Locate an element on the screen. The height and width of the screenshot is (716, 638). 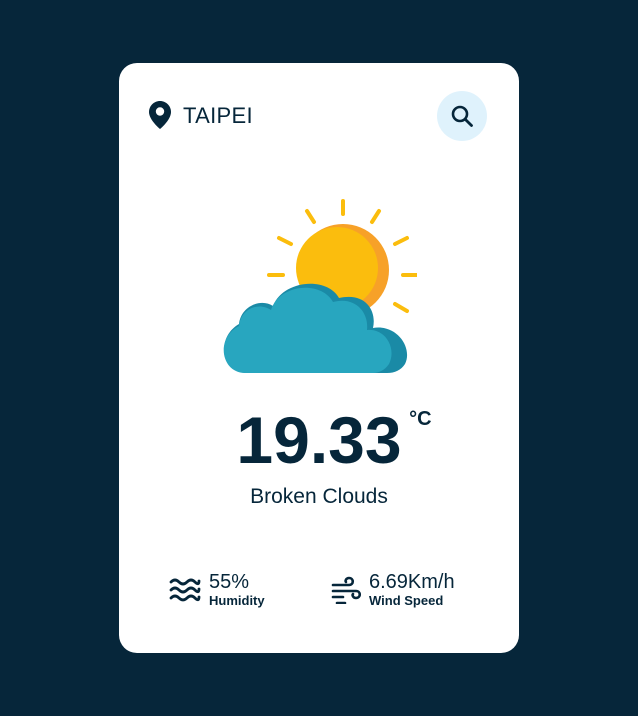
search-button is located at coordinates (462, 116).